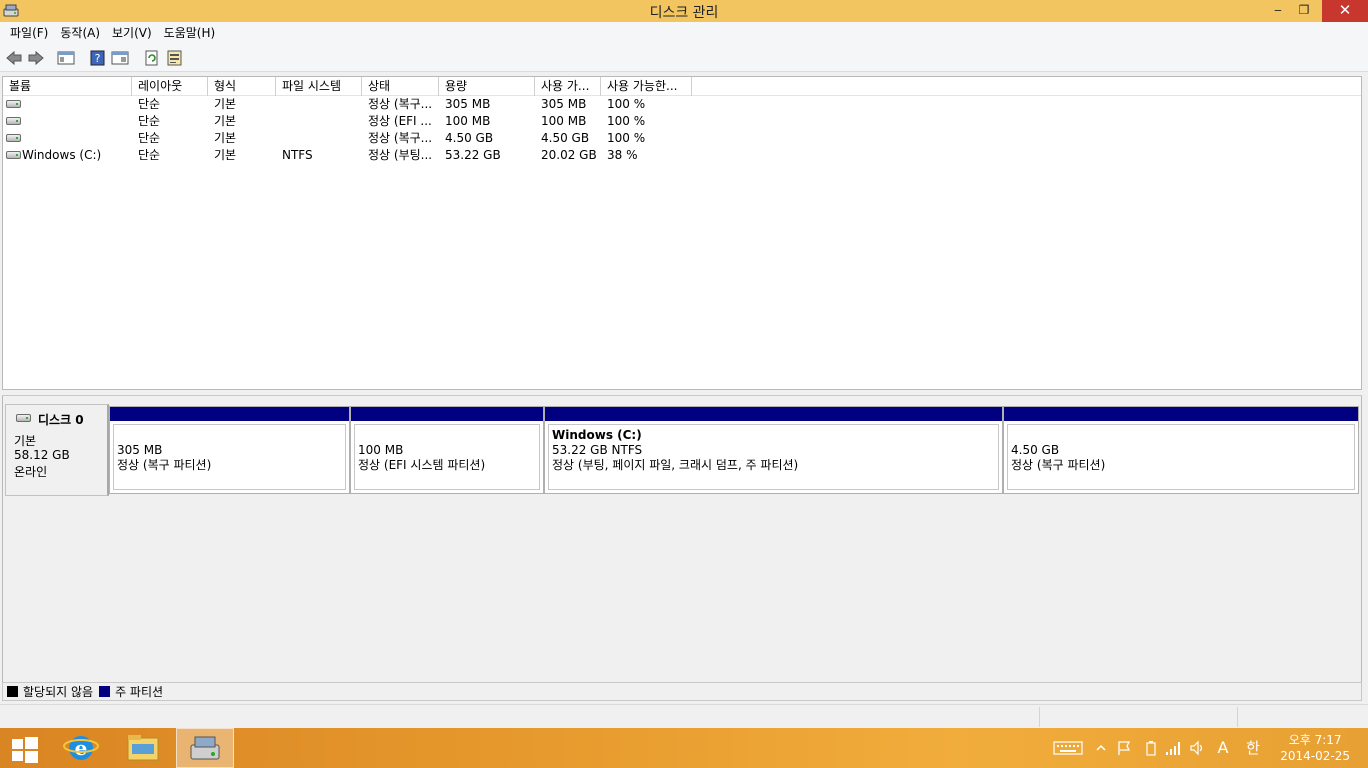 The height and width of the screenshot is (768, 1368). What do you see at coordinates (564, 121) in the screenshot?
I see `volume-free: 100 MB` at bounding box center [564, 121].